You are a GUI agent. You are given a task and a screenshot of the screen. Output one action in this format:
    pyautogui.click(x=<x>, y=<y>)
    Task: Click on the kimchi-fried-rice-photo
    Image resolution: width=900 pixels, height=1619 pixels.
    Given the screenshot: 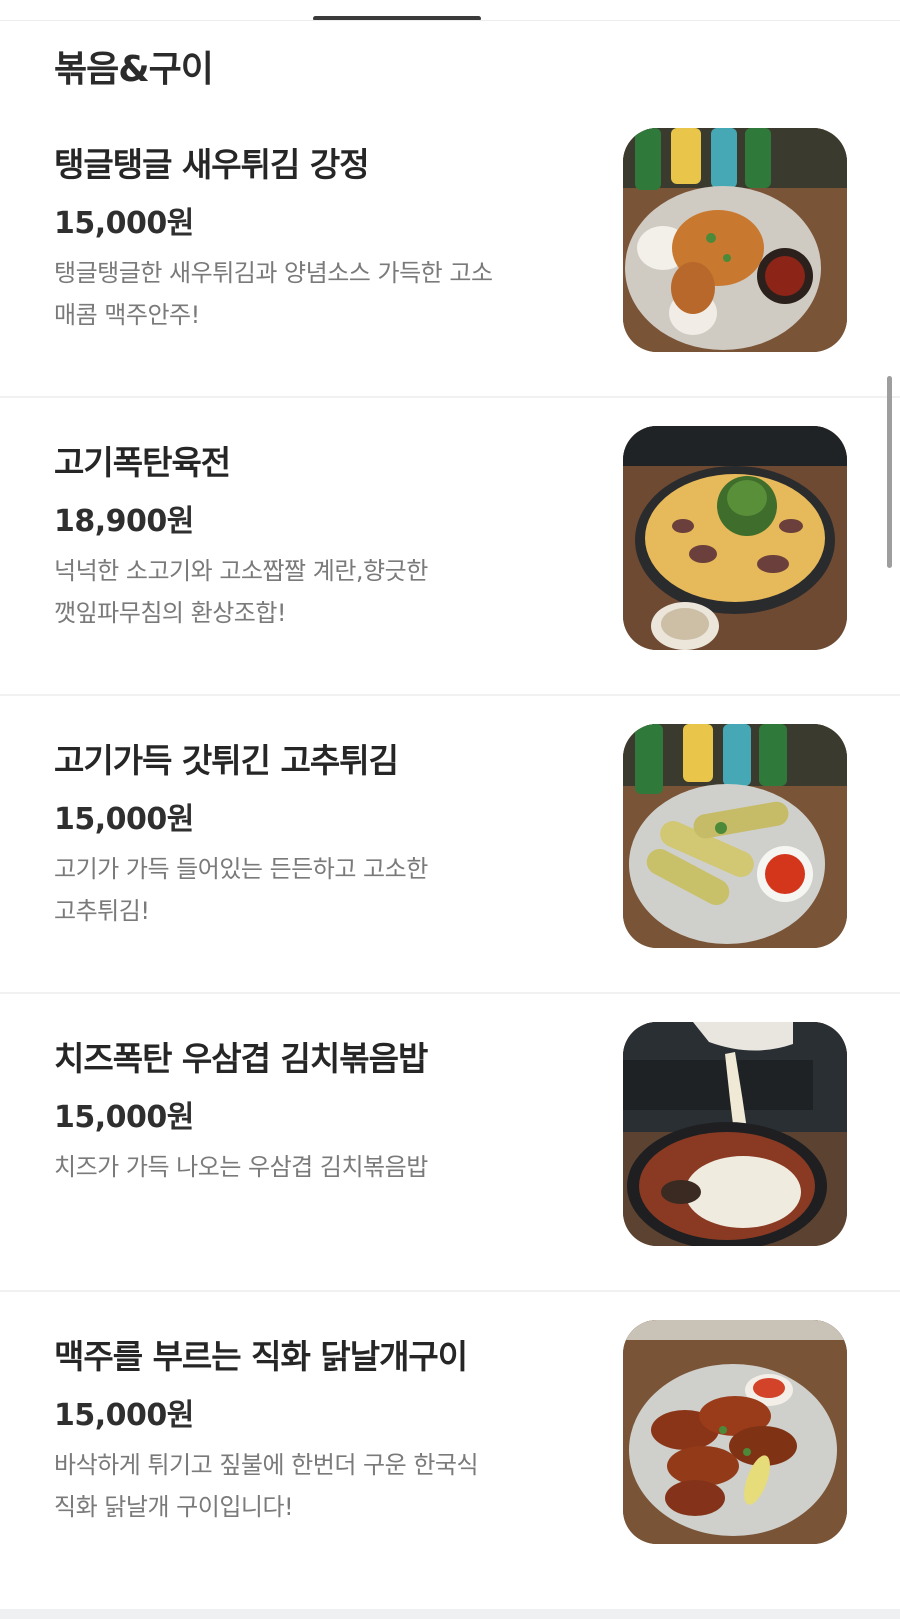 What is the action you would take?
    pyautogui.click(x=735, y=1134)
    